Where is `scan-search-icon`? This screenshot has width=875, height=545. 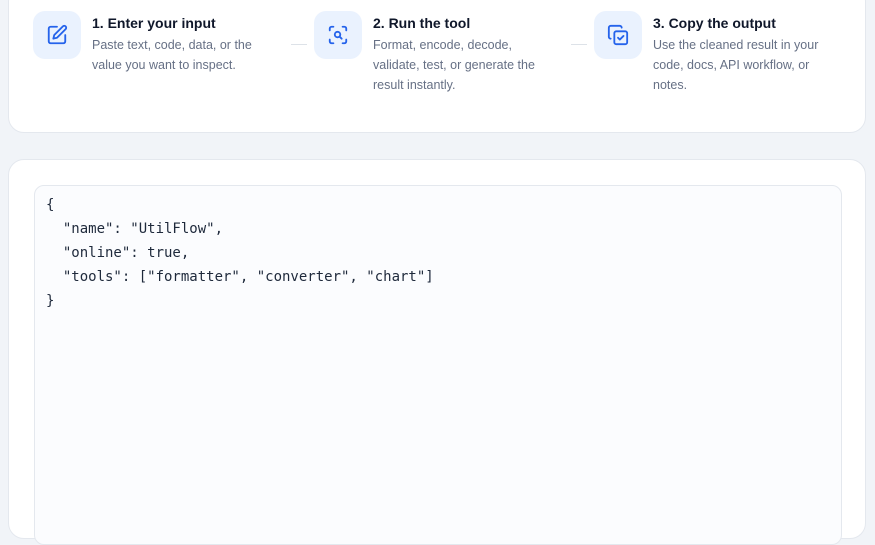 scan-search-icon is located at coordinates (338, 35).